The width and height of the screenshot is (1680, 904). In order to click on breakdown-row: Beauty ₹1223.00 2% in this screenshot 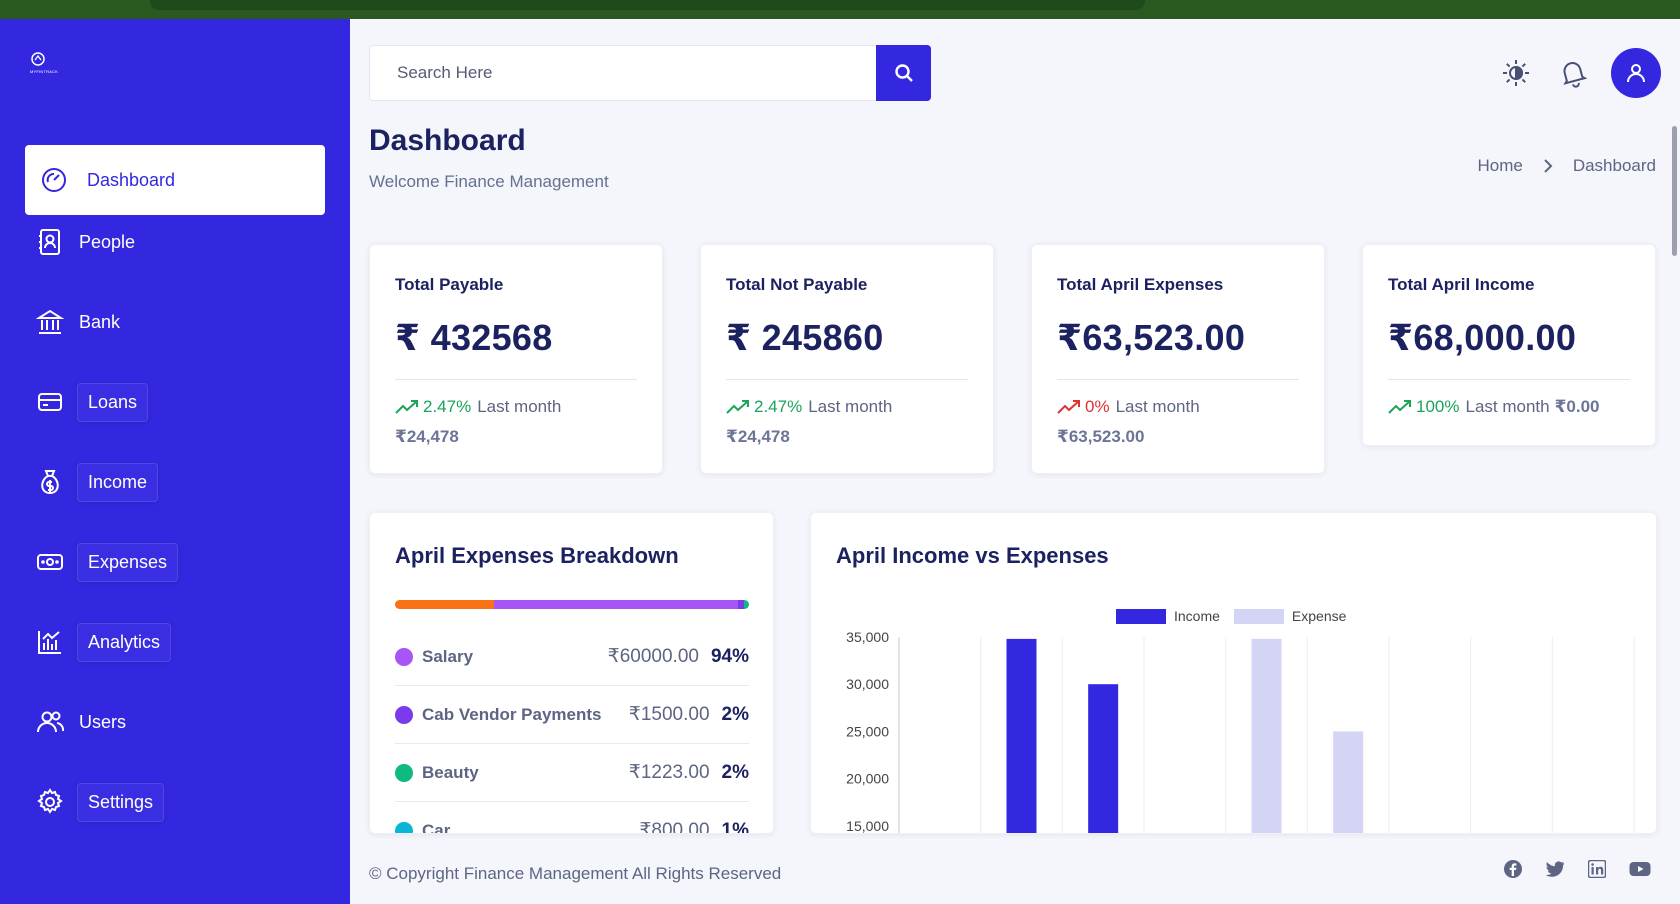, I will do `click(572, 773)`.